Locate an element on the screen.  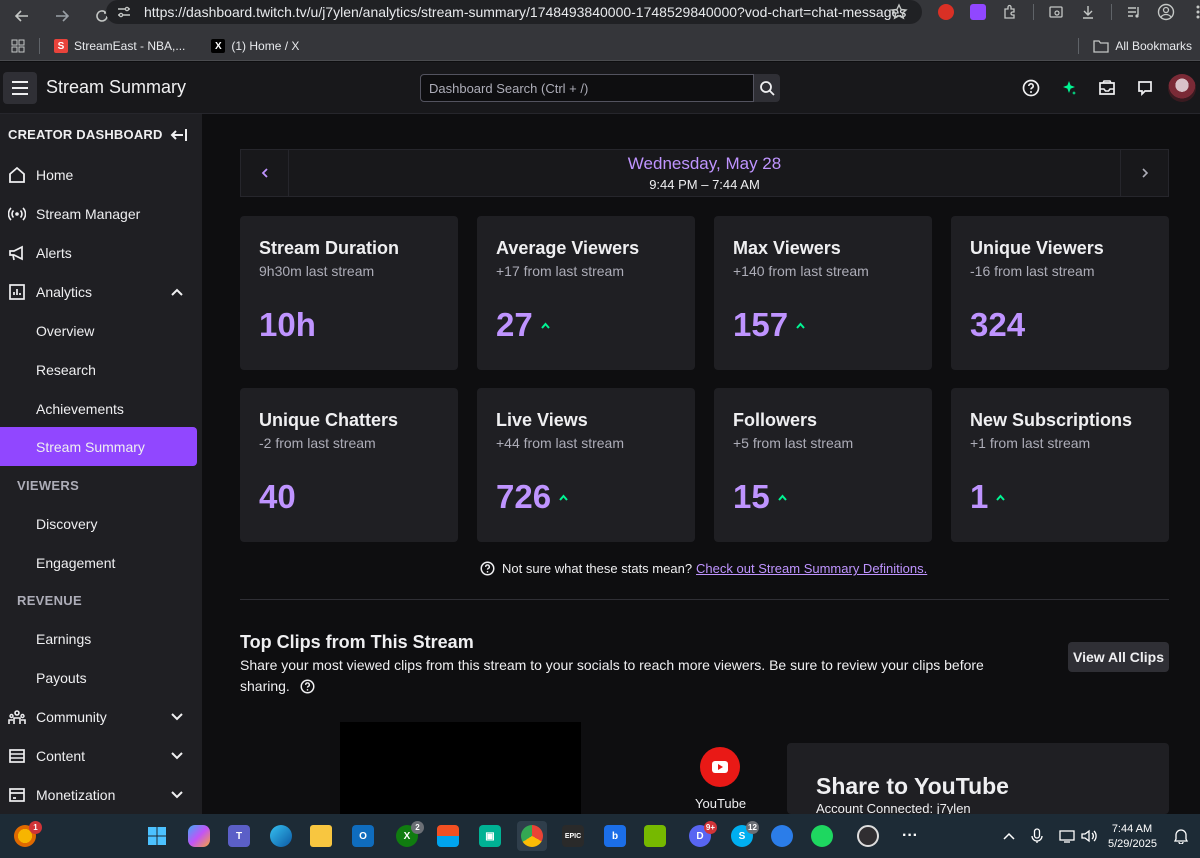
outlook-icon: O is located at coordinates (363, 836).